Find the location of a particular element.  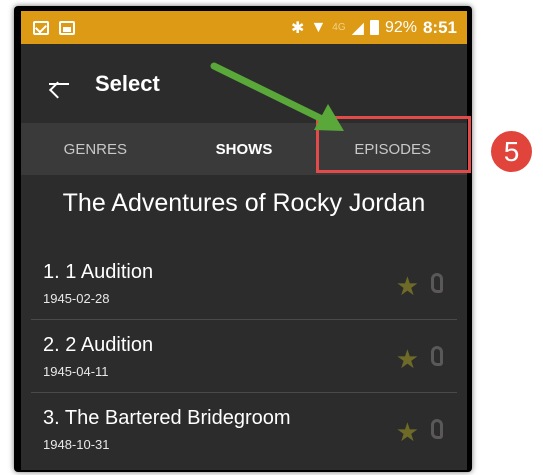

back-arrow-icon is located at coordinates (60, 84).